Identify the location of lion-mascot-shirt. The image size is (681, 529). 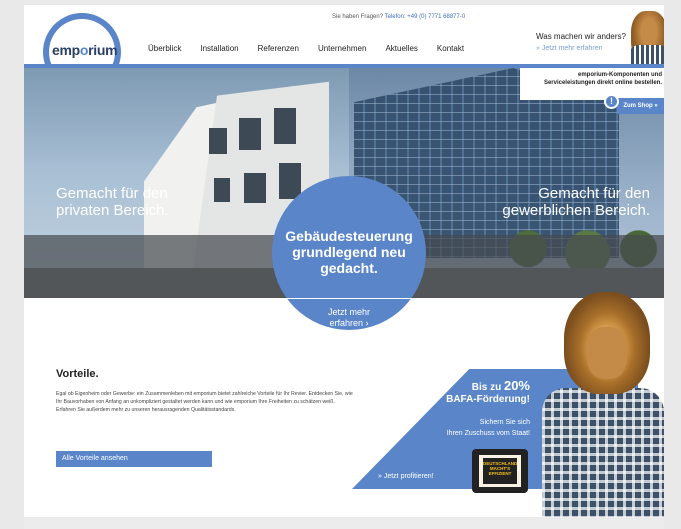
(603, 453).